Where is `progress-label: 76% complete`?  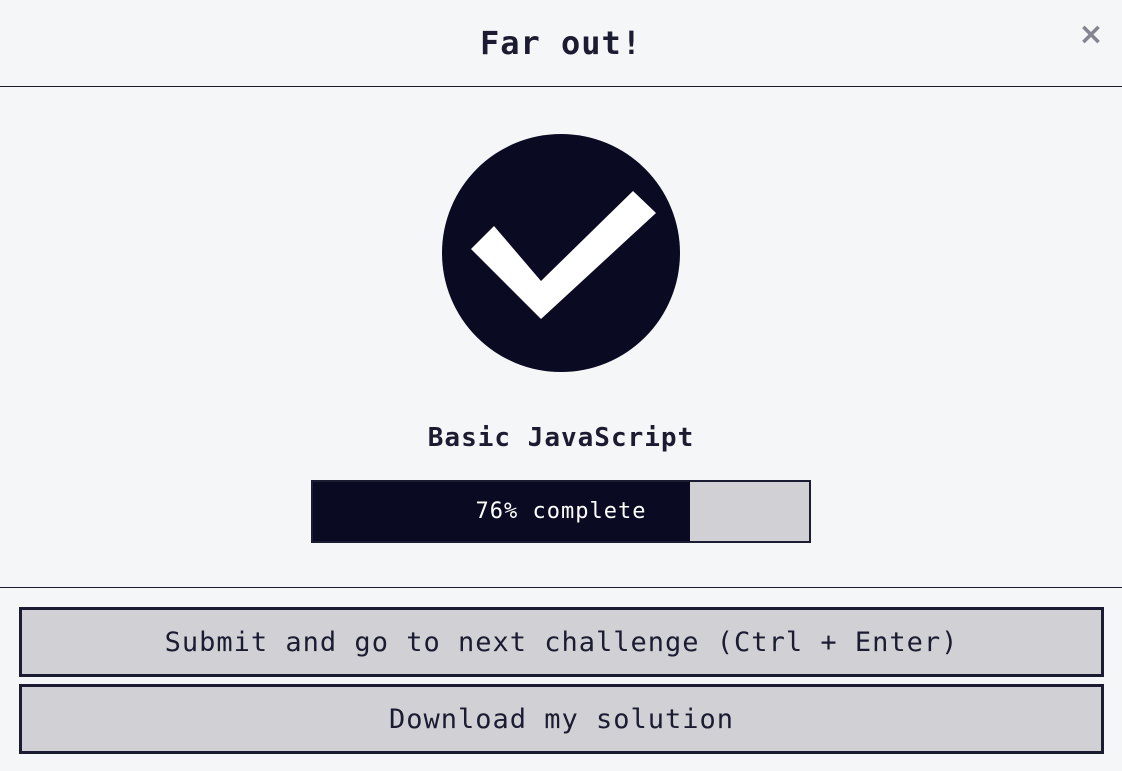 progress-label: 76% complete is located at coordinates (561, 511).